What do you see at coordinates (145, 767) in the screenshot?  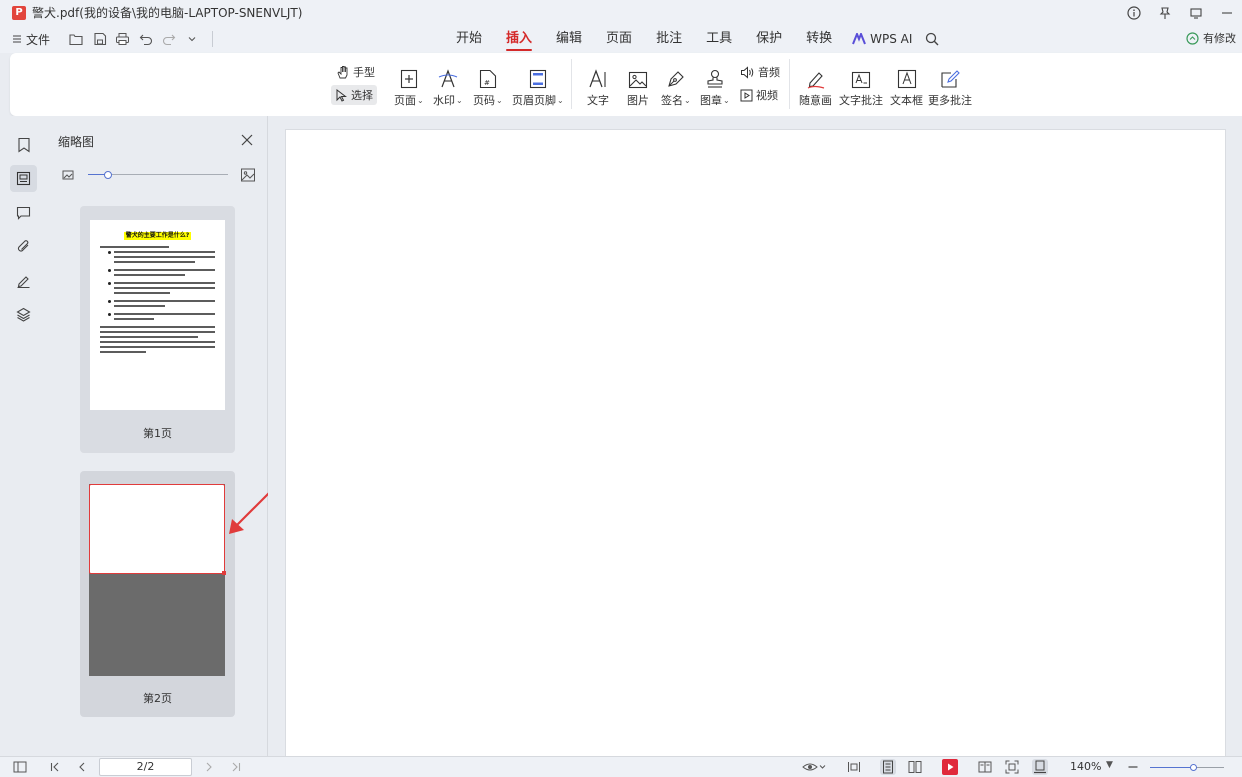 I see `page-number-input: 2/2` at bounding box center [145, 767].